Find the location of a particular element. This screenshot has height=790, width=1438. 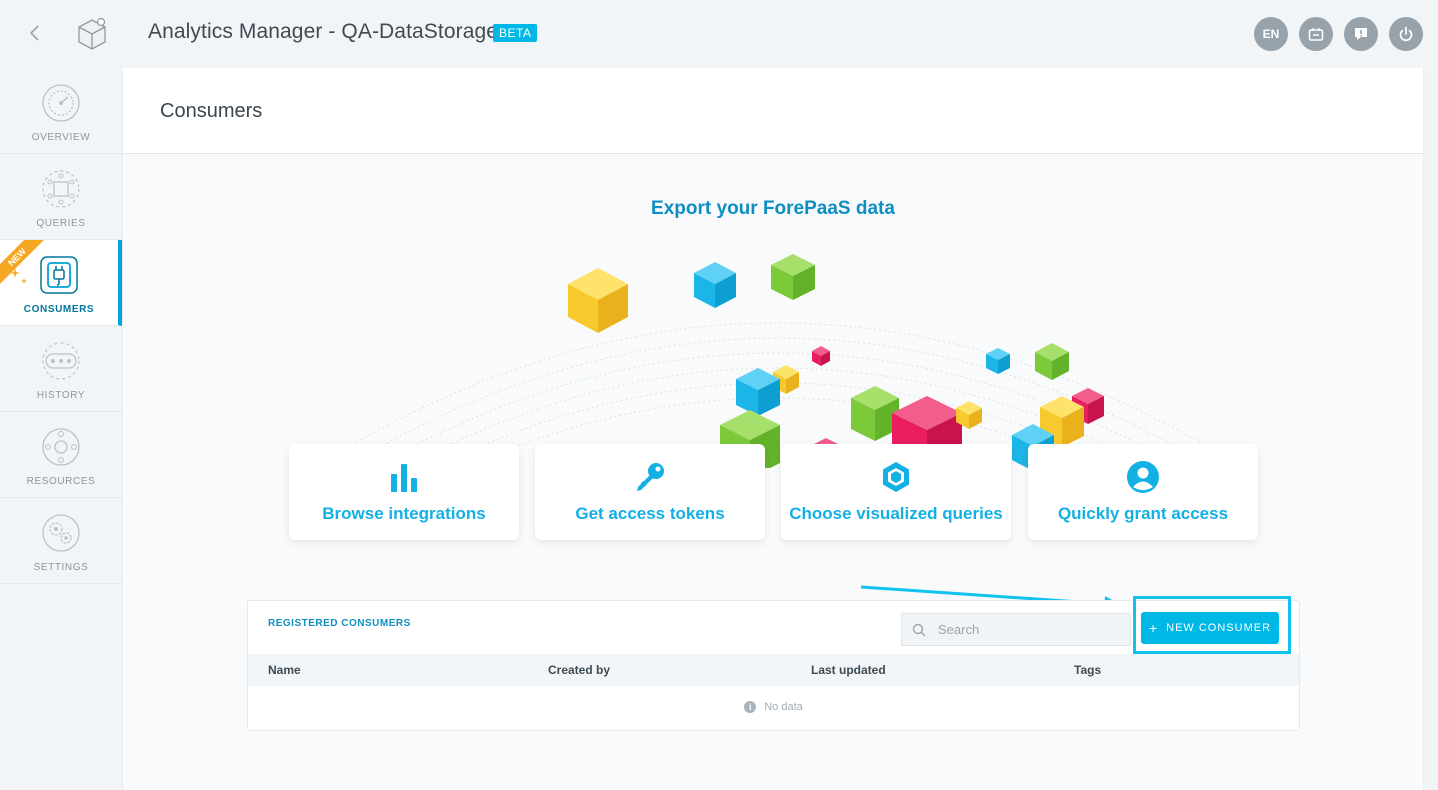

grant-access-card: Quickly grant access is located at coordinates (1143, 492).